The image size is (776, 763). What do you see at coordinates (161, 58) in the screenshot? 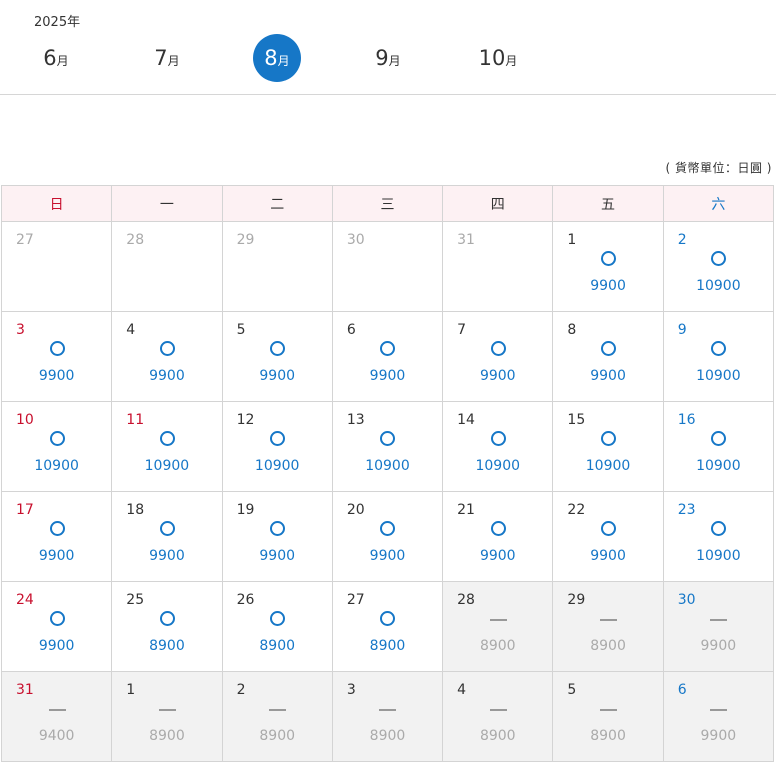
I see `month-number: 7` at bounding box center [161, 58].